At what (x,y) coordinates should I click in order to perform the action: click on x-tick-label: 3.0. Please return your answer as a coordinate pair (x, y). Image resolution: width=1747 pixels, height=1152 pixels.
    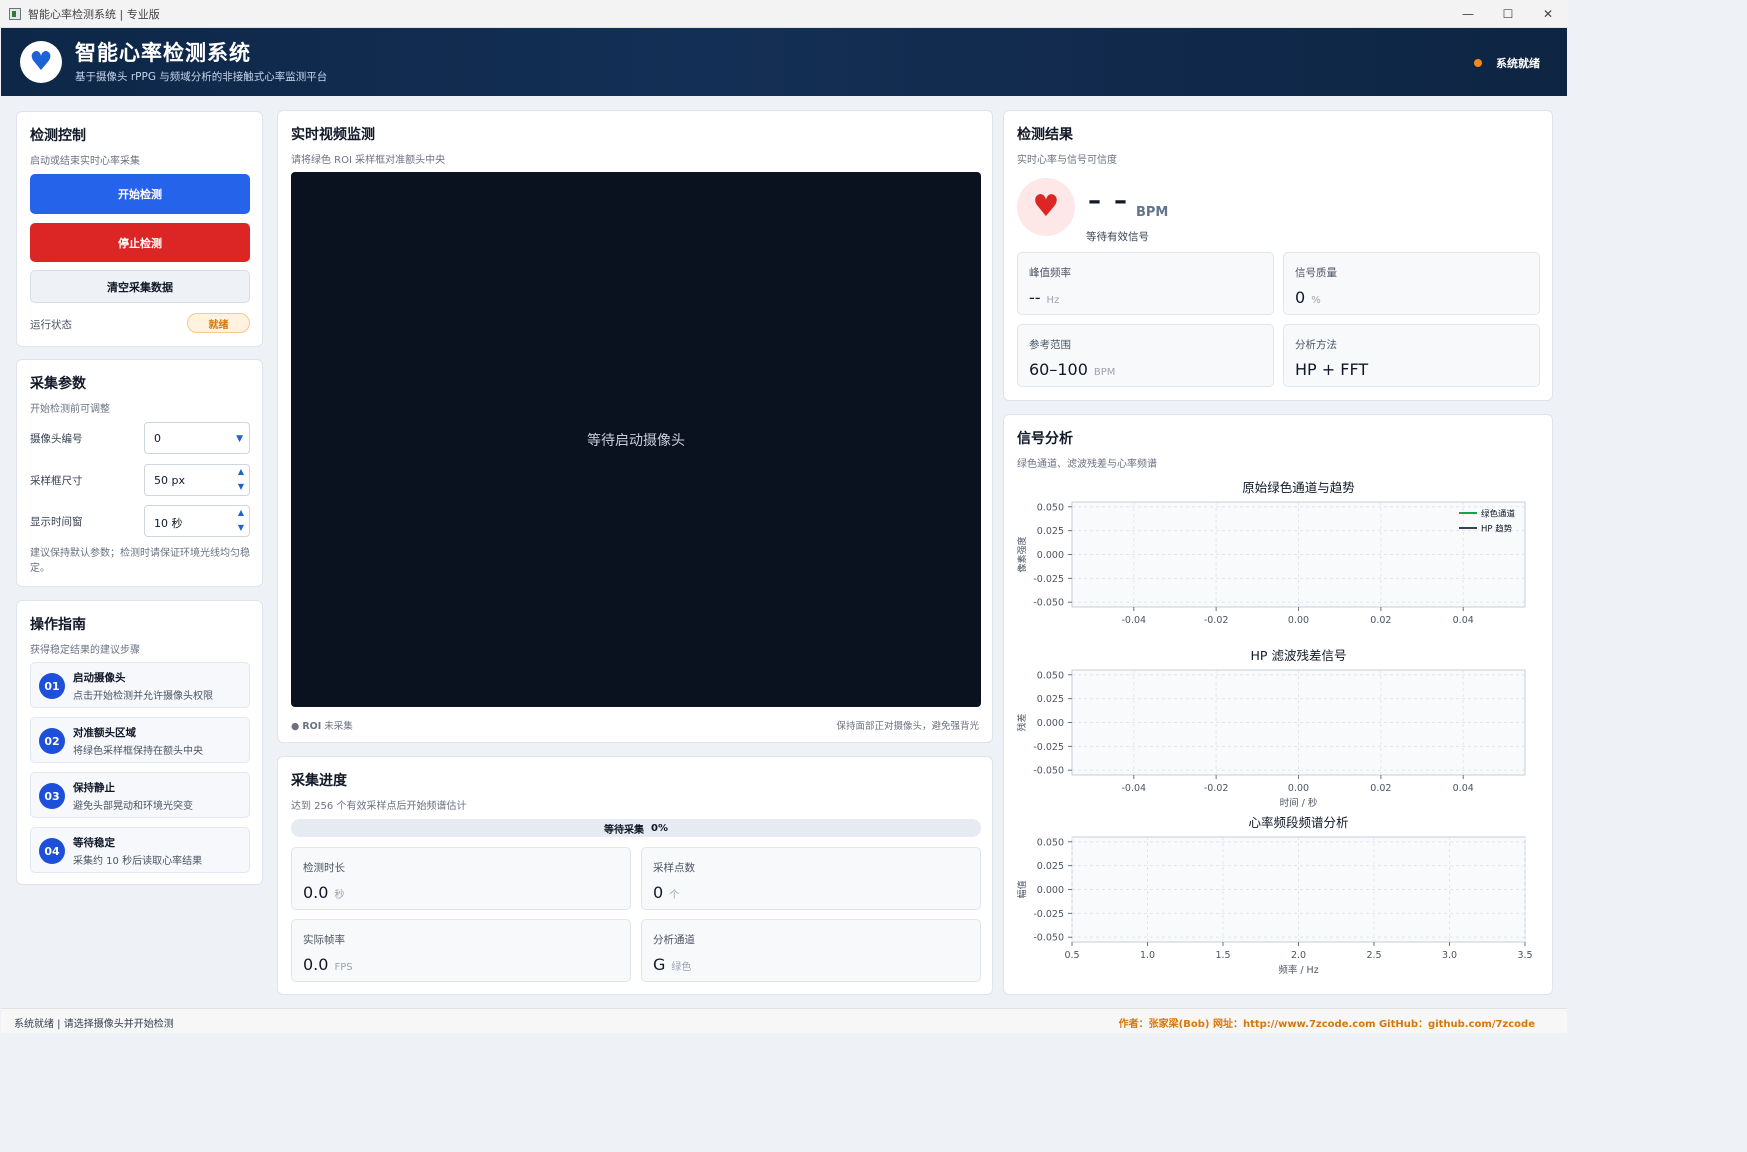
    Looking at the image, I should click on (1449, 955).